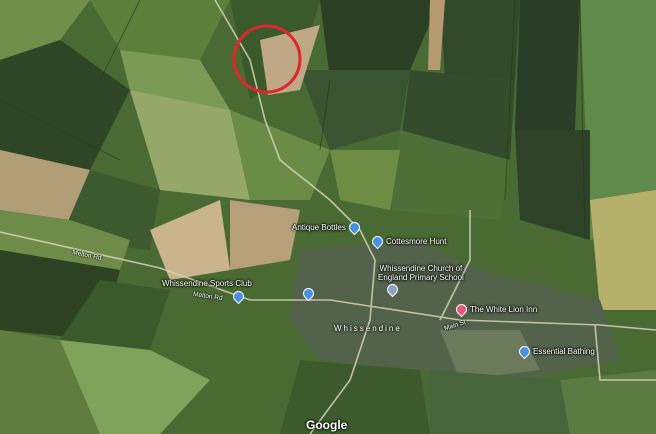 The width and height of the screenshot is (656, 434). I want to click on poi-label: Essential Bathing, so click(564, 351).